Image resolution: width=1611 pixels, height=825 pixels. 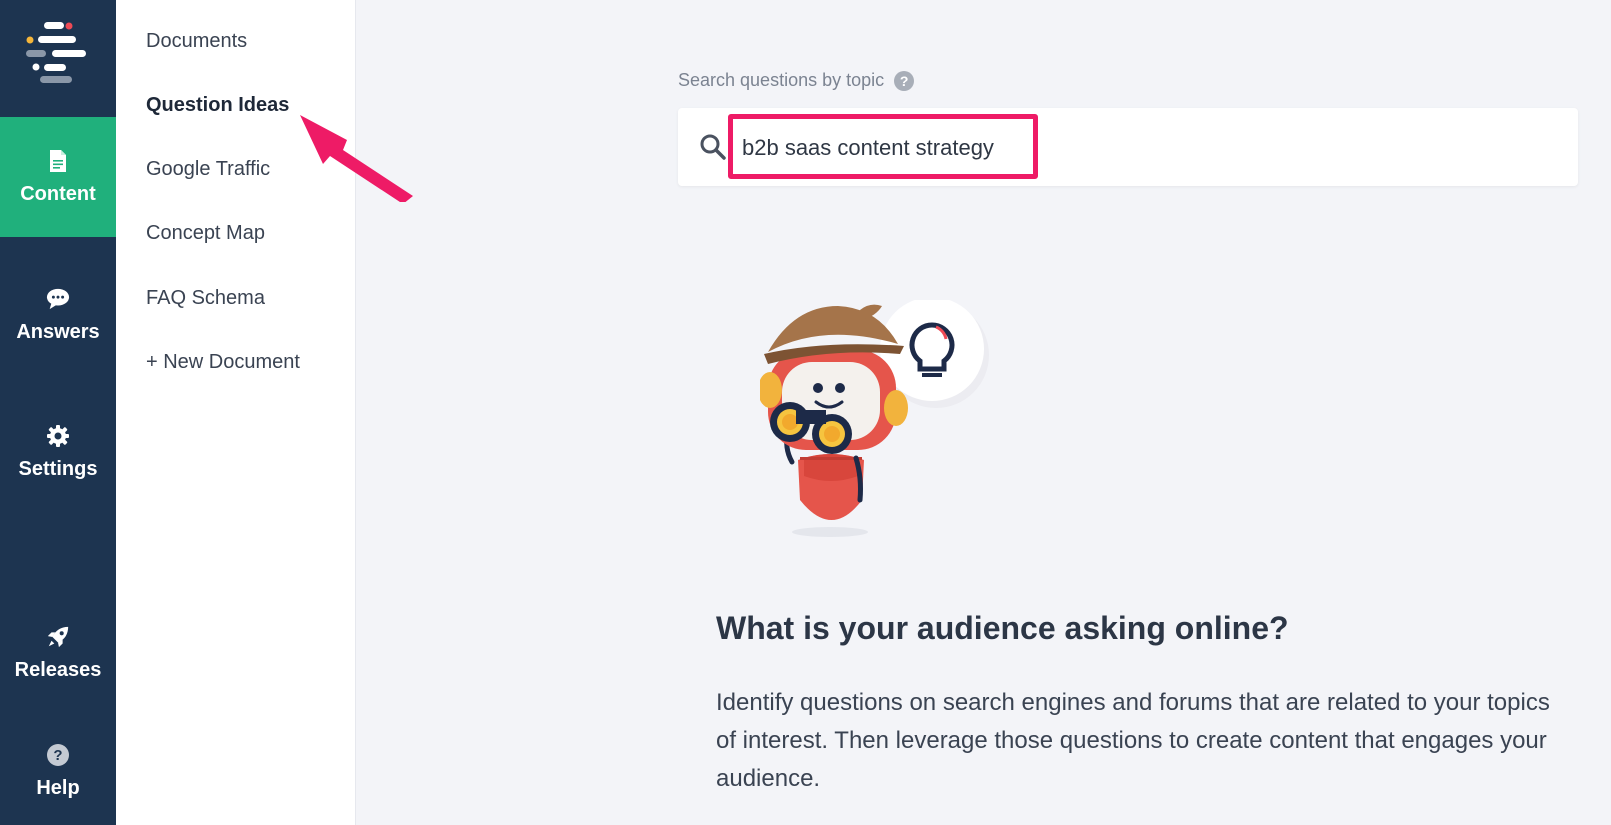 What do you see at coordinates (58, 331) in the screenshot?
I see `rail-item-label: Answers` at bounding box center [58, 331].